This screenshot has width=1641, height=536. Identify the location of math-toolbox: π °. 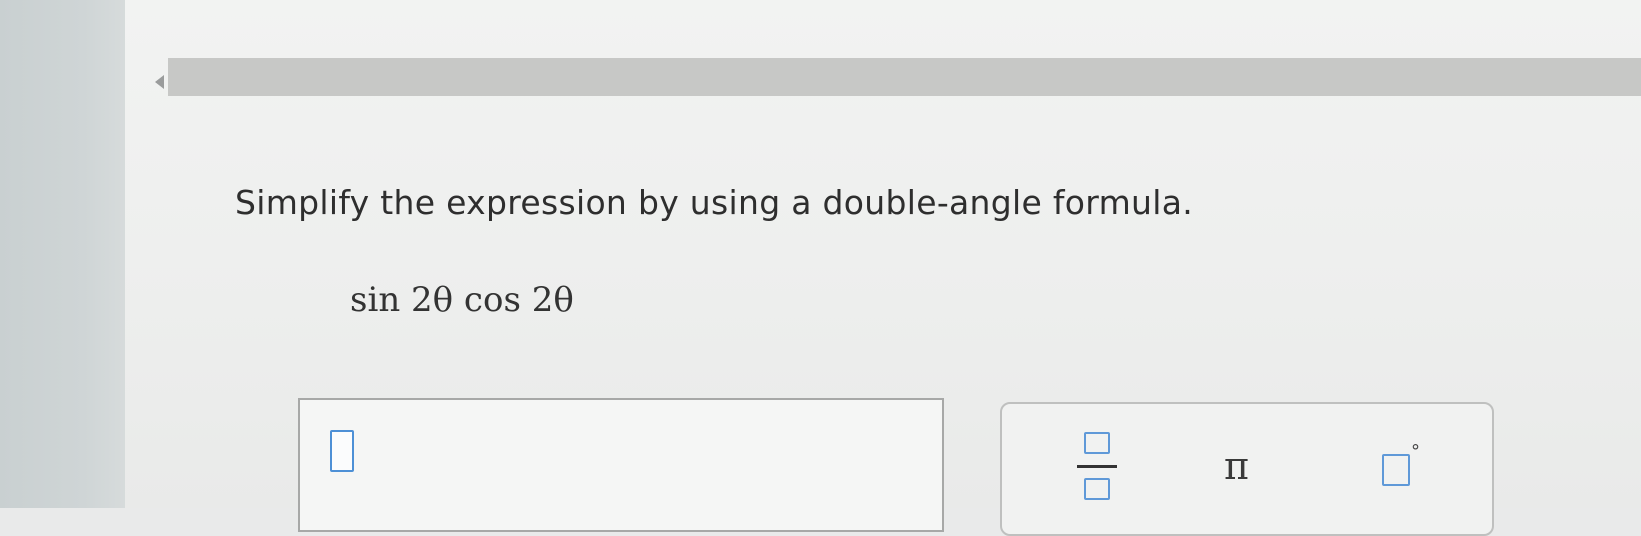
(1247, 469).